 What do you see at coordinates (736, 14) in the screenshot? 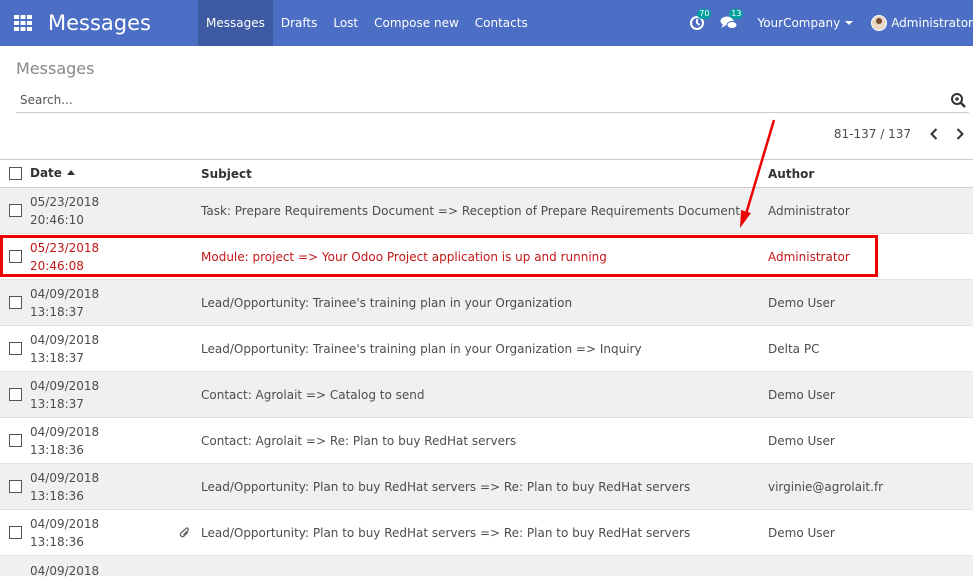
I see `messages-count-badge: 13` at bounding box center [736, 14].